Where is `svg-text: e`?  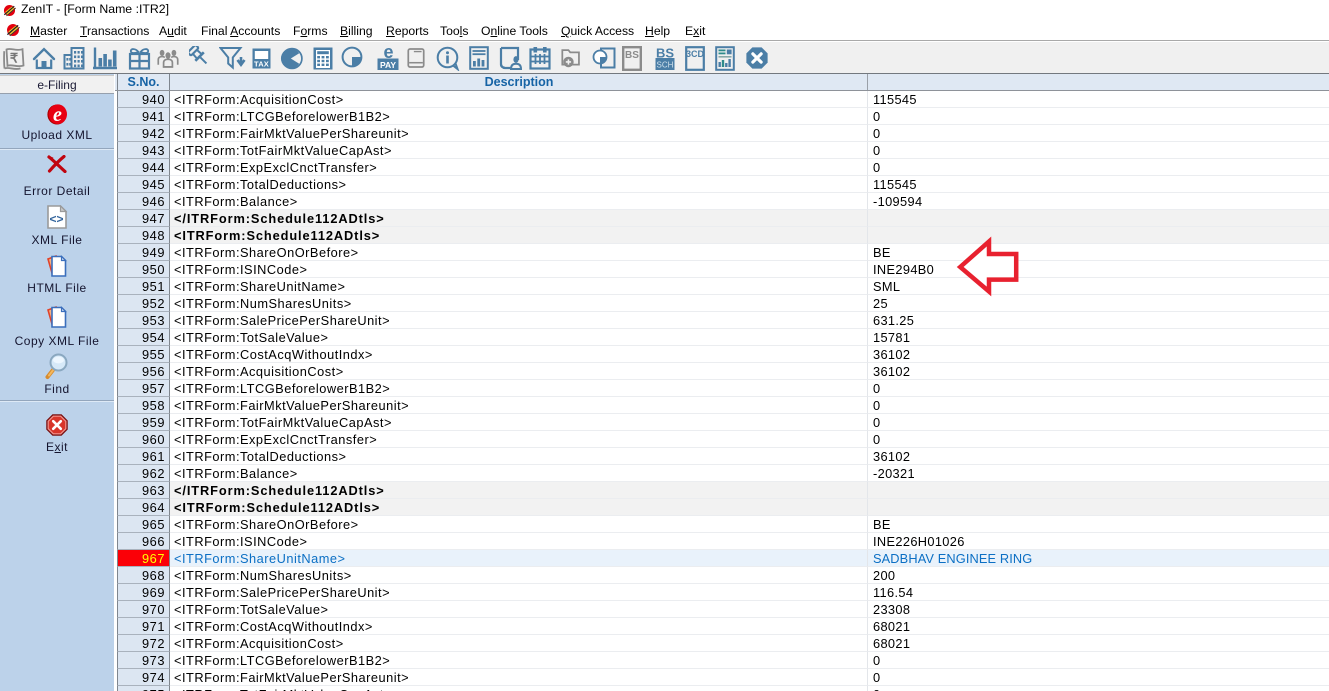
svg-text: e is located at coordinates (57, 114).